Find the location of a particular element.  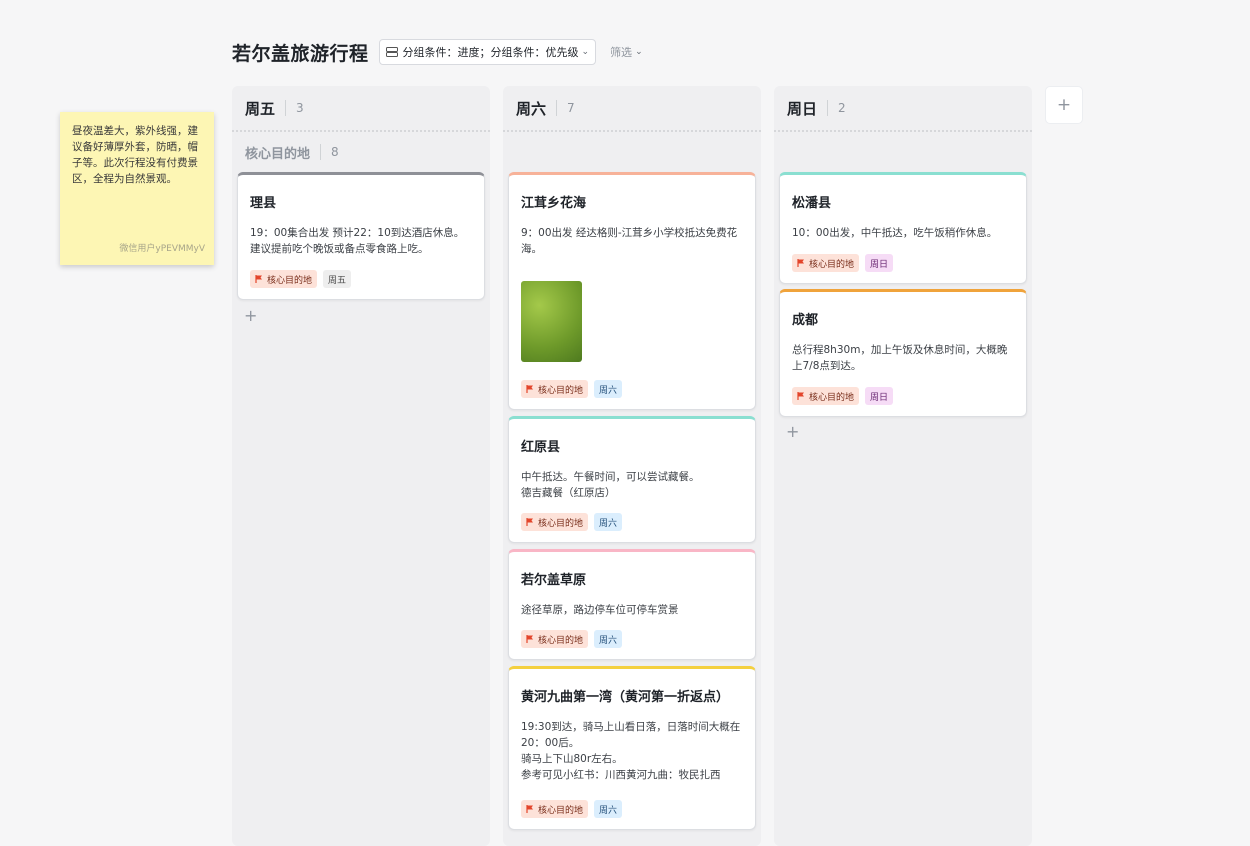

card-hongyuan: 红原县 中午抵达。午餐时间，可以尝试藏餐。 德吉藏餐（红原店） 核心目的地 周六 is located at coordinates (632, 479).